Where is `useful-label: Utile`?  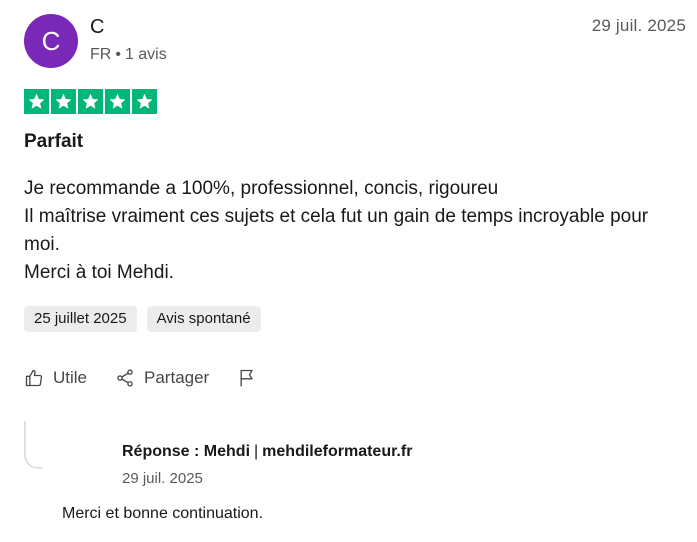 useful-label: Utile is located at coordinates (70, 377).